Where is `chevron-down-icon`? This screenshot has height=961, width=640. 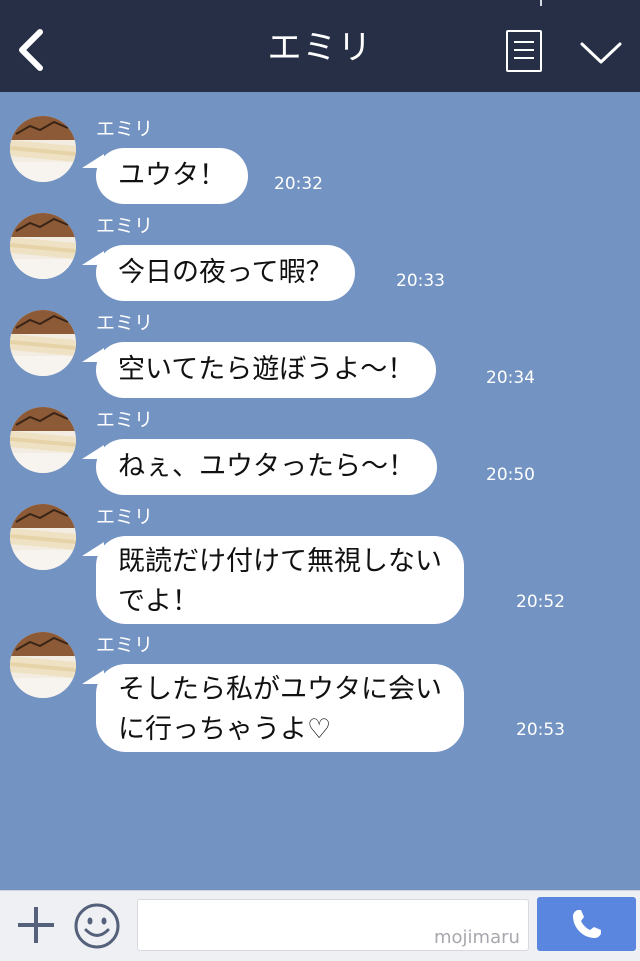 chevron-down-icon is located at coordinates (601, 53).